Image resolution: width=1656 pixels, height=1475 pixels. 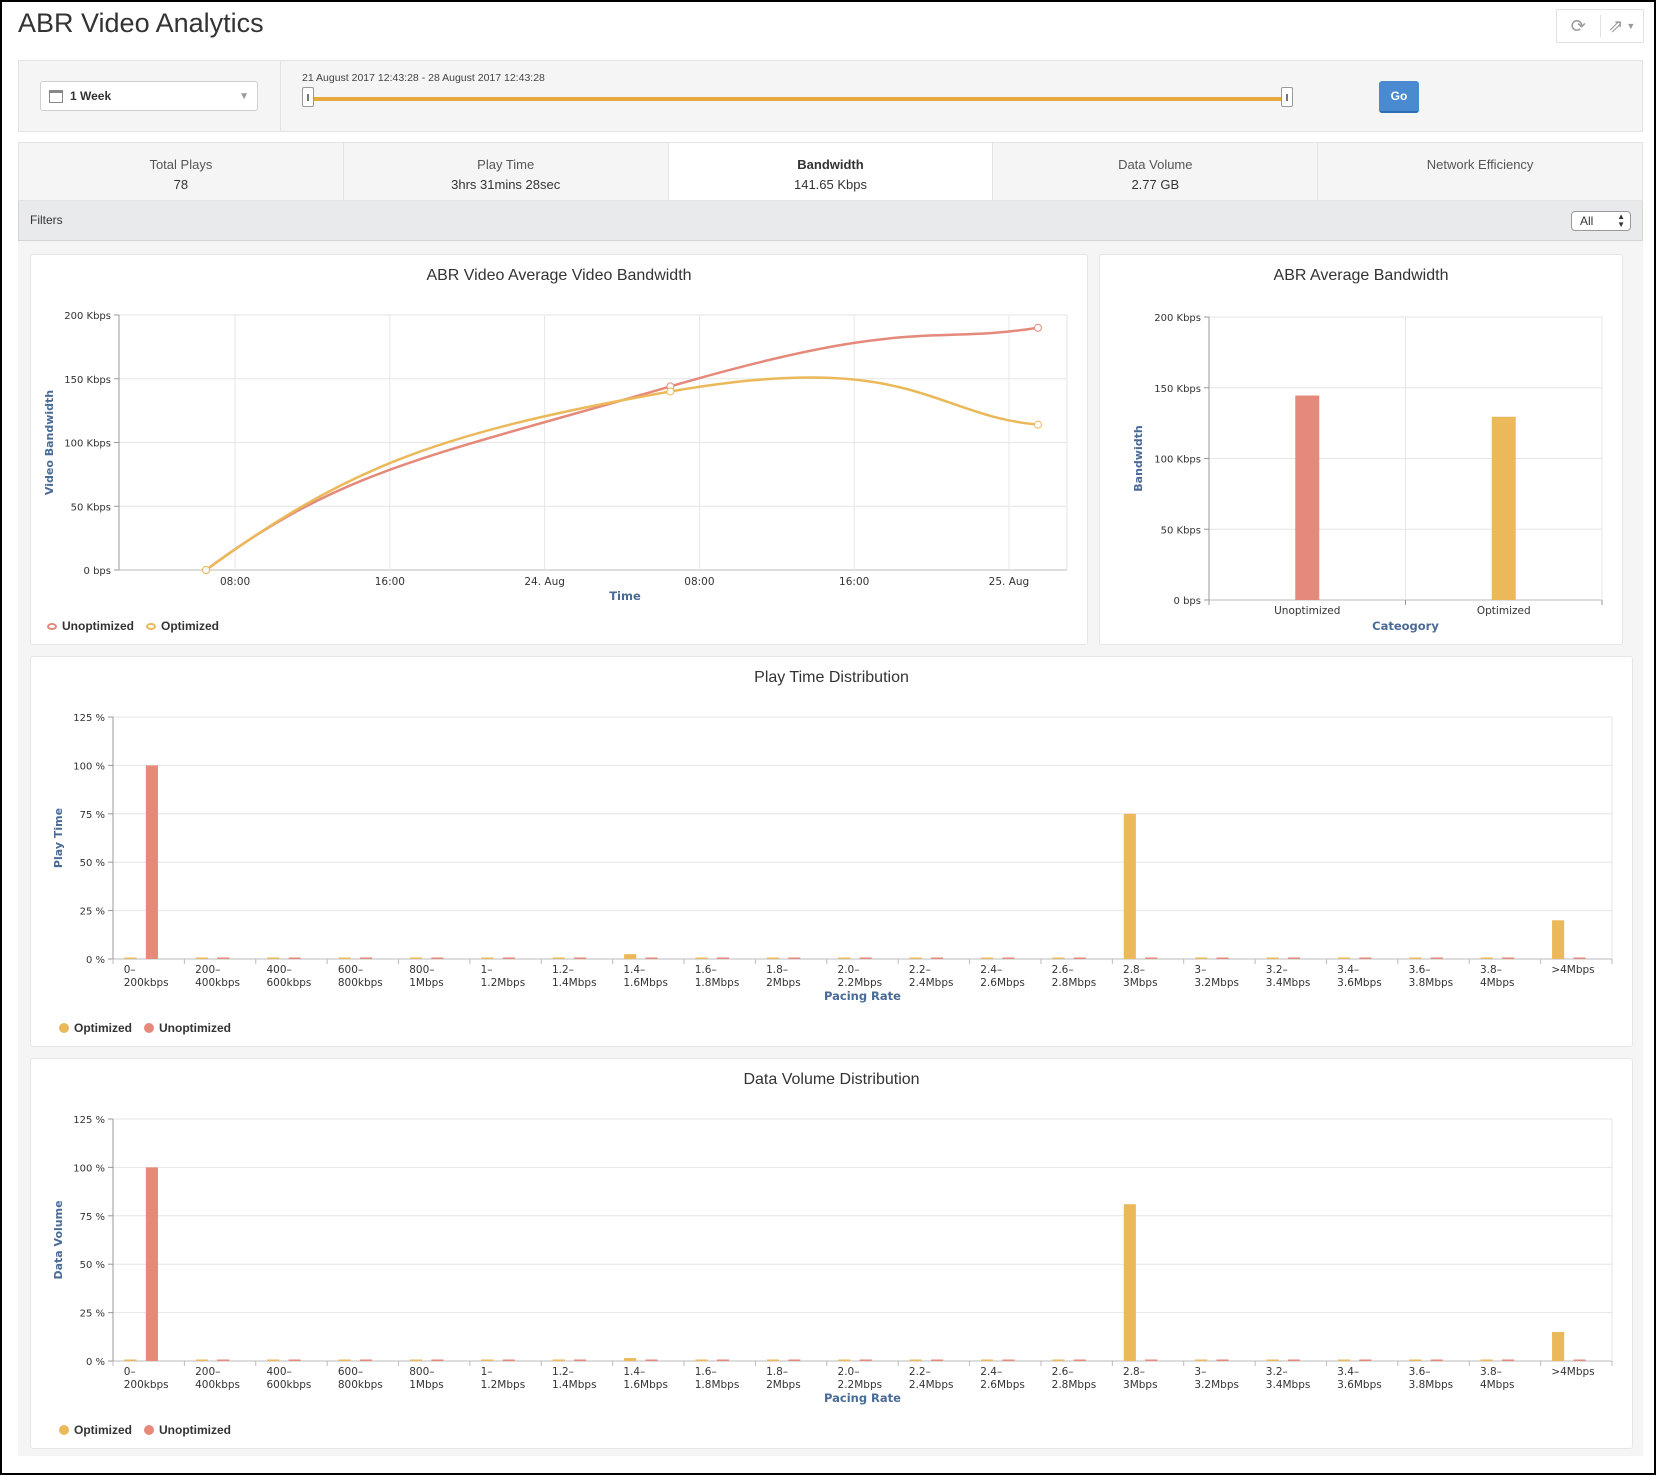 What do you see at coordinates (87, 380) in the screenshot?
I see `y-tick-label: 150 Kbps` at bounding box center [87, 380].